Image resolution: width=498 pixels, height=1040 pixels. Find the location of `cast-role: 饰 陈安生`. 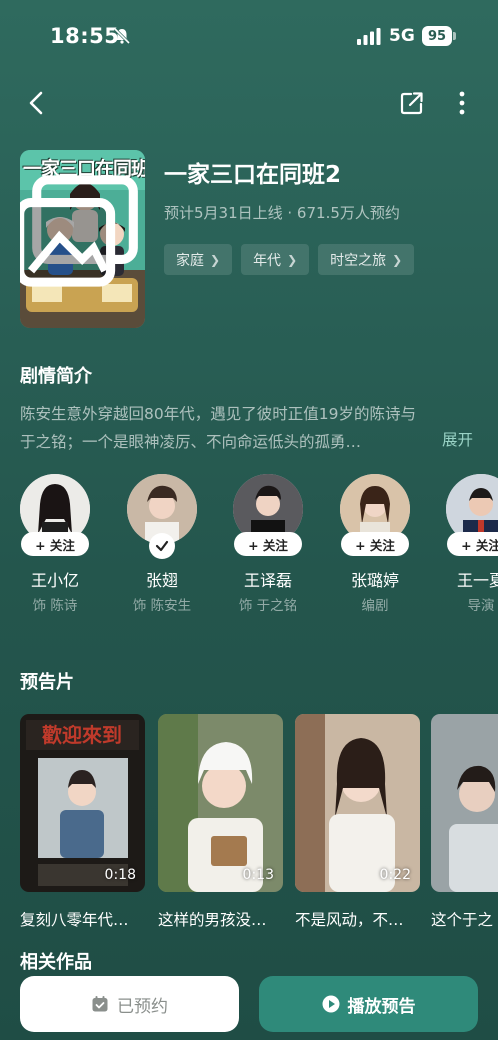

cast-role: 饰 陈安生 is located at coordinates (162, 606).